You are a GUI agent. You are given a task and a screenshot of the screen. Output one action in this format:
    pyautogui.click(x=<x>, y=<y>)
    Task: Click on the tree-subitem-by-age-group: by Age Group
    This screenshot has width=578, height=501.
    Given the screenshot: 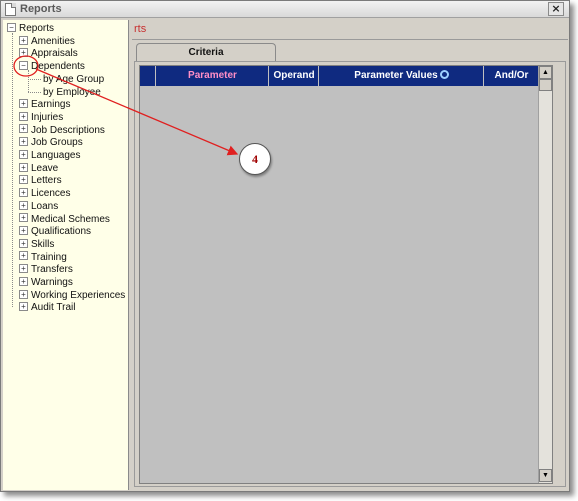 What is the action you would take?
    pyautogui.click(x=73, y=79)
    